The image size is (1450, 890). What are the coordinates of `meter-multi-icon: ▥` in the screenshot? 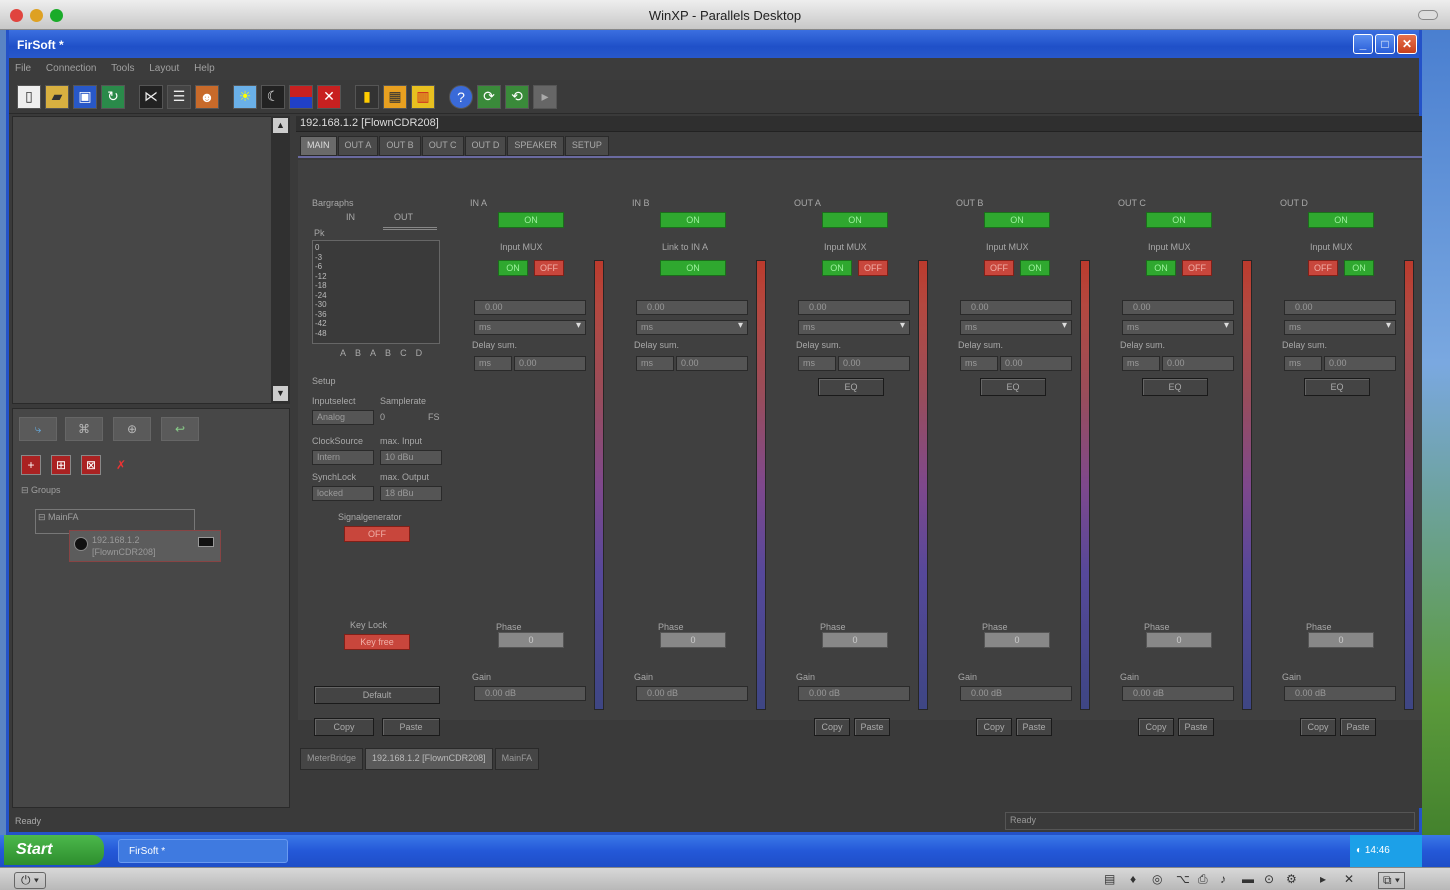 It's located at (423, 96).